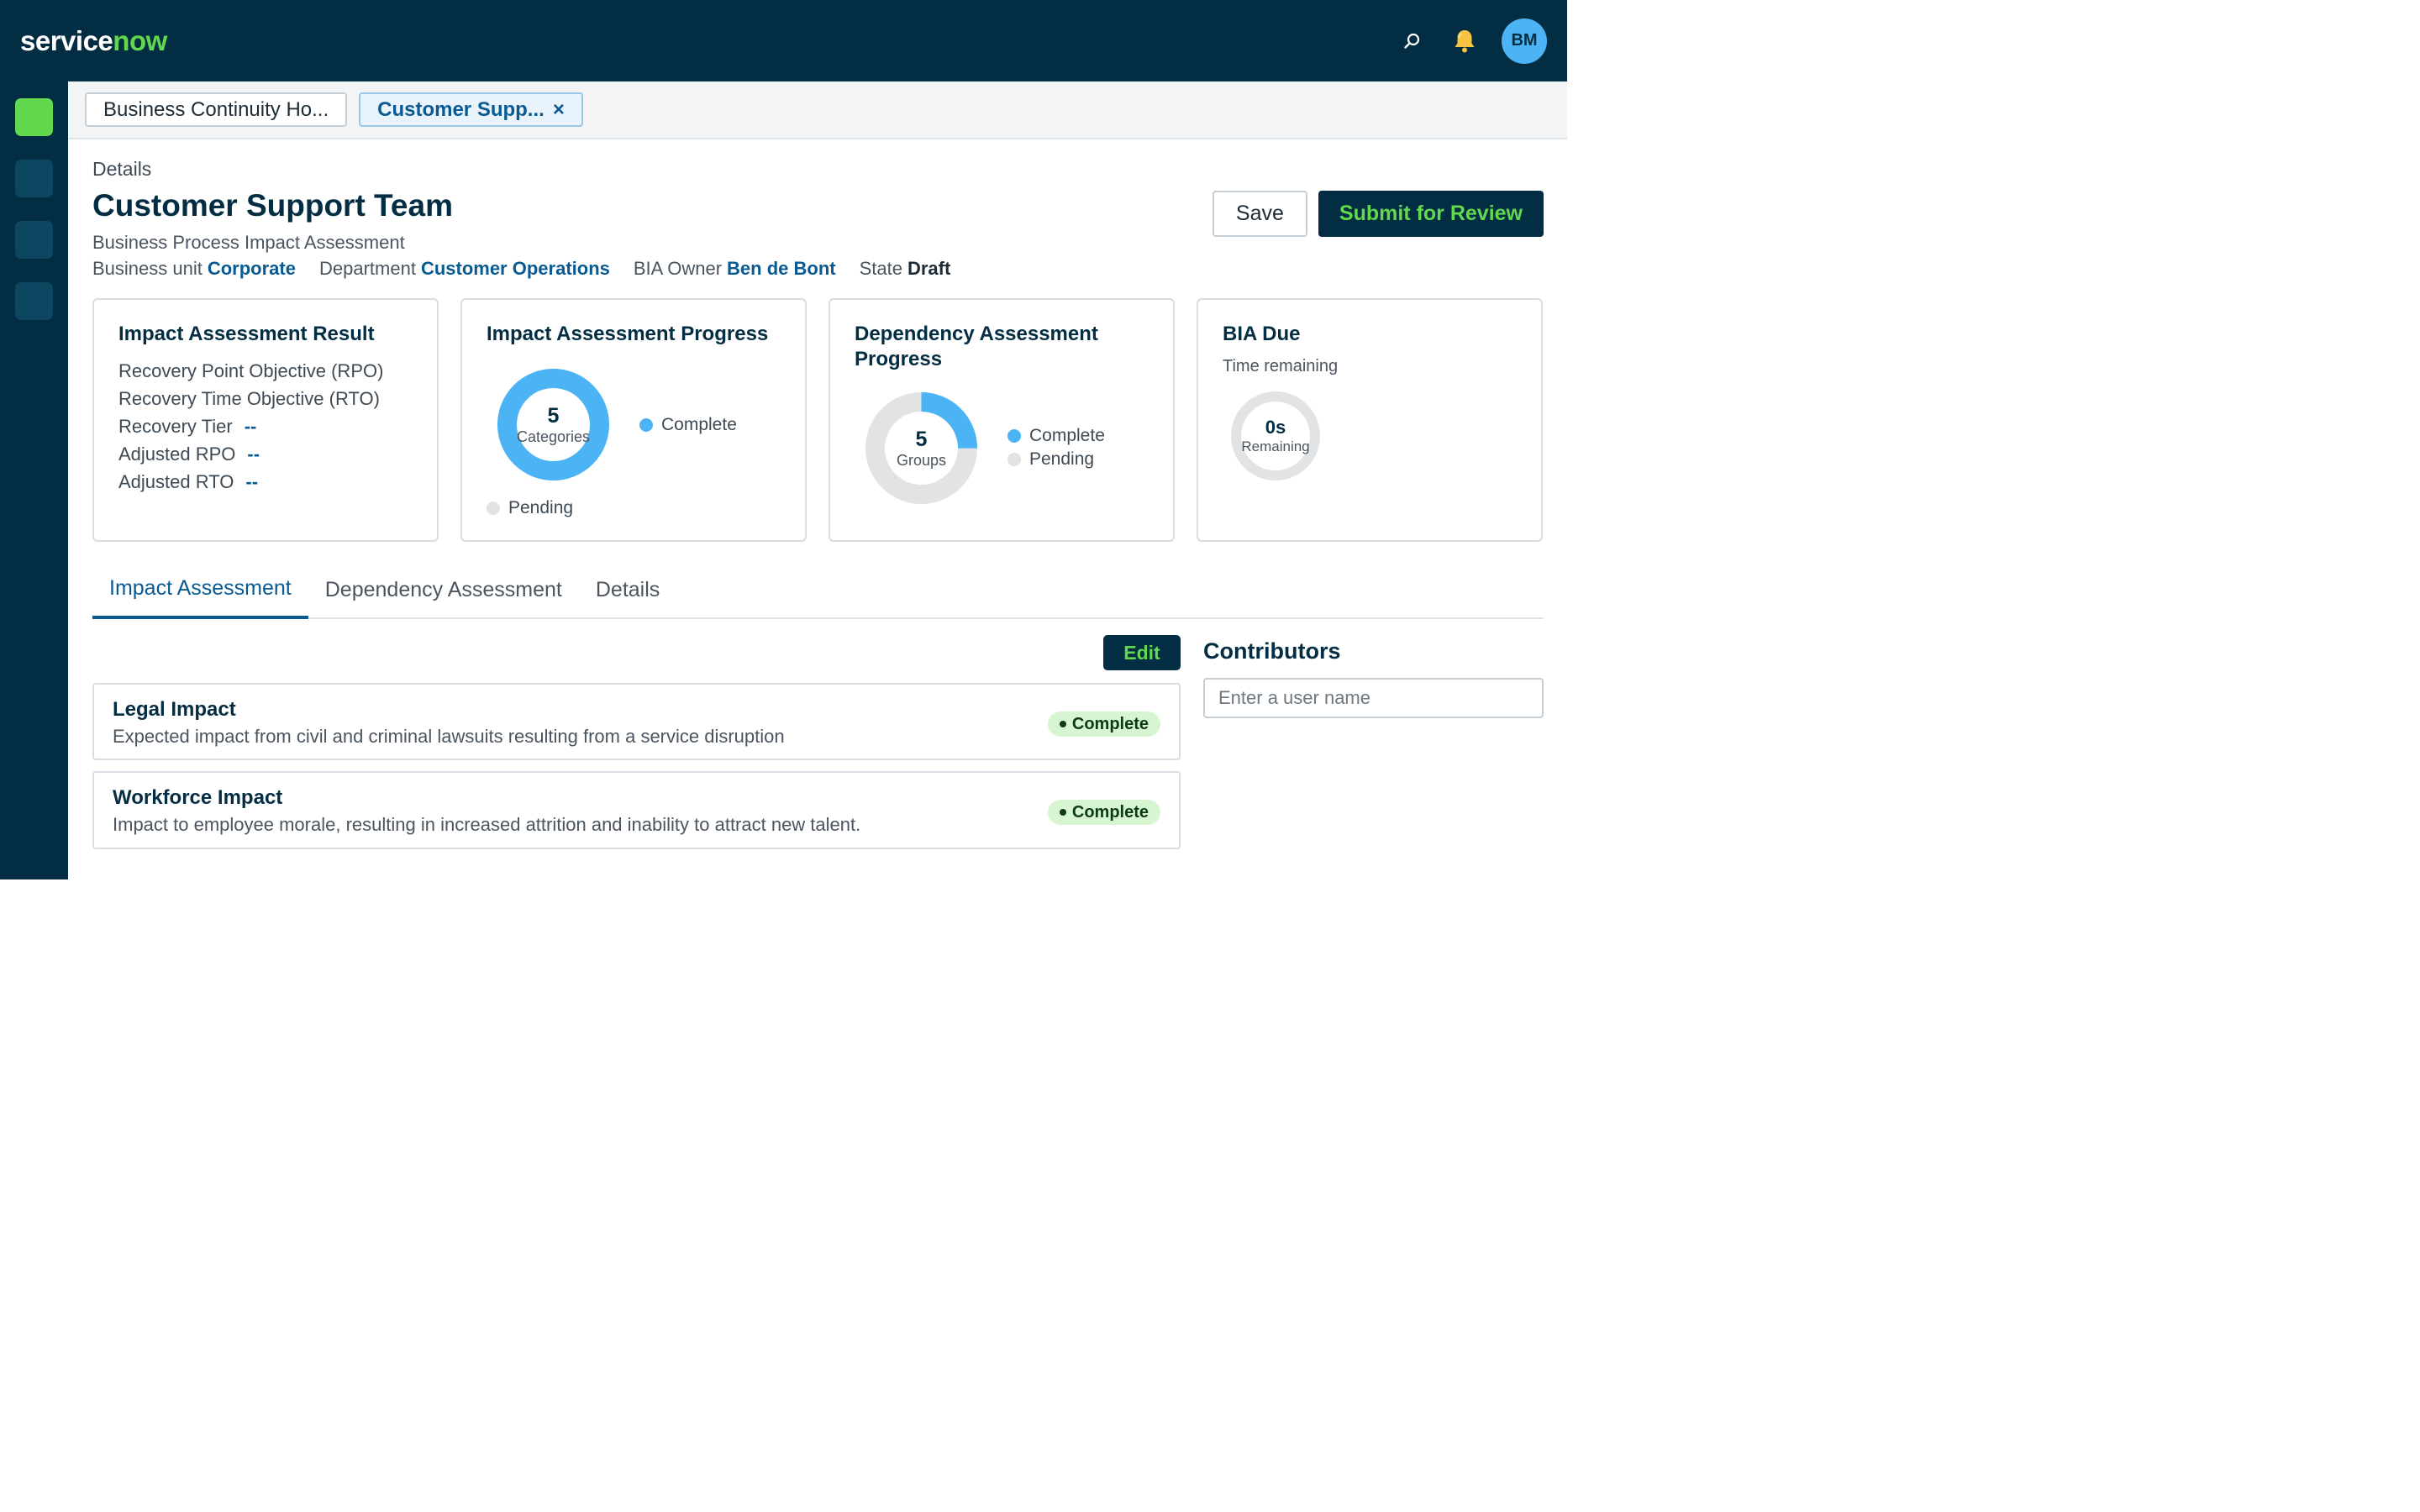  I want to click on tab-details: Details, so click(628, 590).